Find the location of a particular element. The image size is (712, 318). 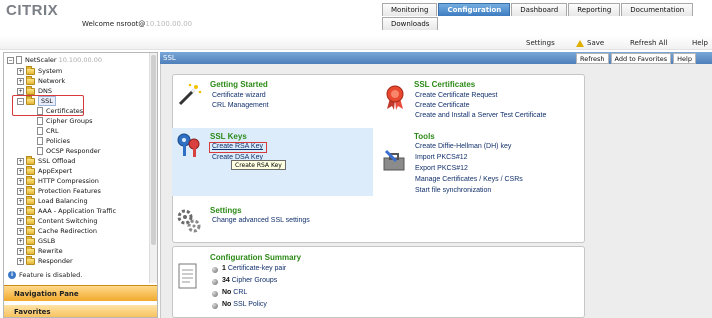

summary-row: 34 Cipher Groups is located at coordinates (249, 280).